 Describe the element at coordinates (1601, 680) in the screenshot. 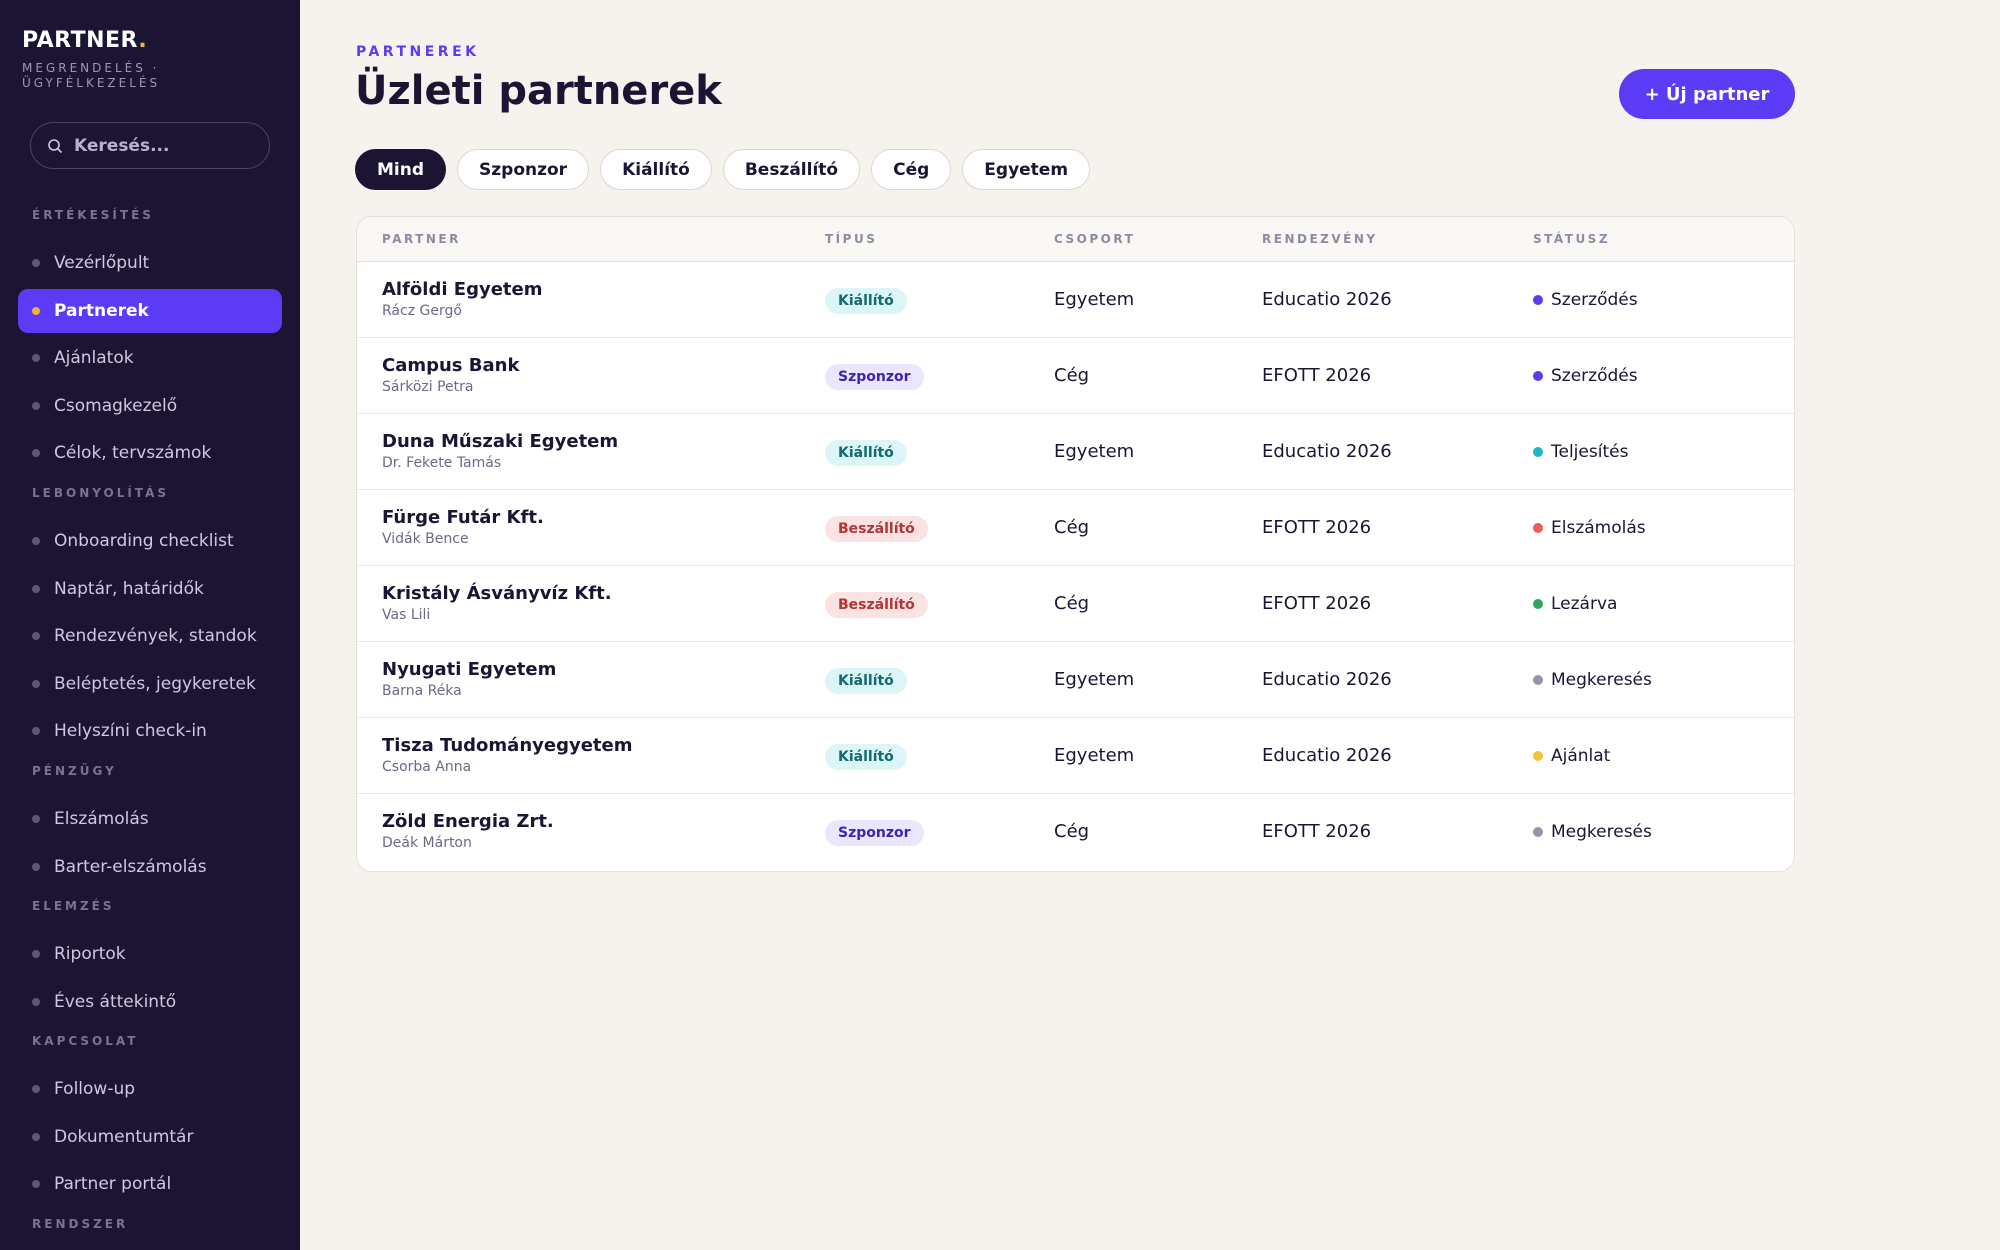

I see `status-label: Megkeresés` at that location.